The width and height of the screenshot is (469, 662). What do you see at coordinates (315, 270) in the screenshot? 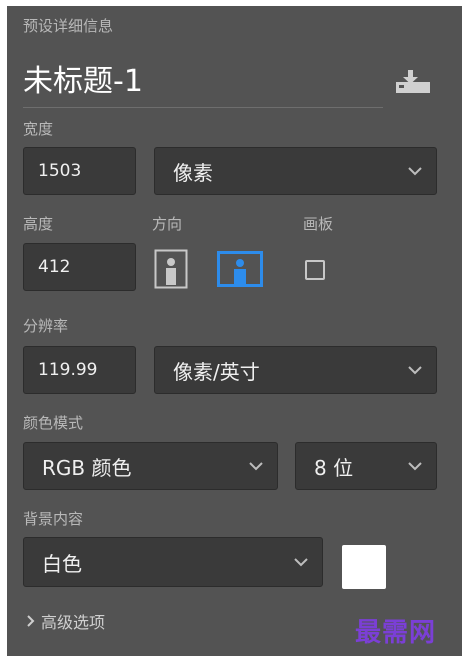
I see `artboard-checkbox` at bounding box center [315, 270].